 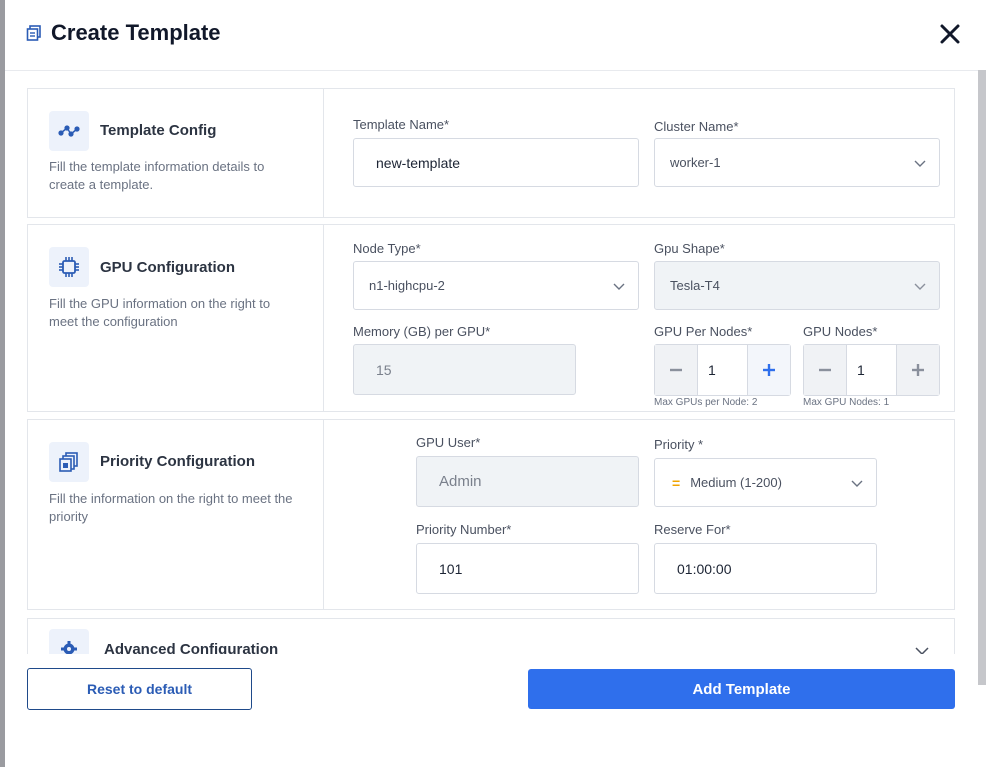 What do you see at coordinates (464, 369) in the screenshot?
I see `memory-input: 15` at bounding box center [464, 369].